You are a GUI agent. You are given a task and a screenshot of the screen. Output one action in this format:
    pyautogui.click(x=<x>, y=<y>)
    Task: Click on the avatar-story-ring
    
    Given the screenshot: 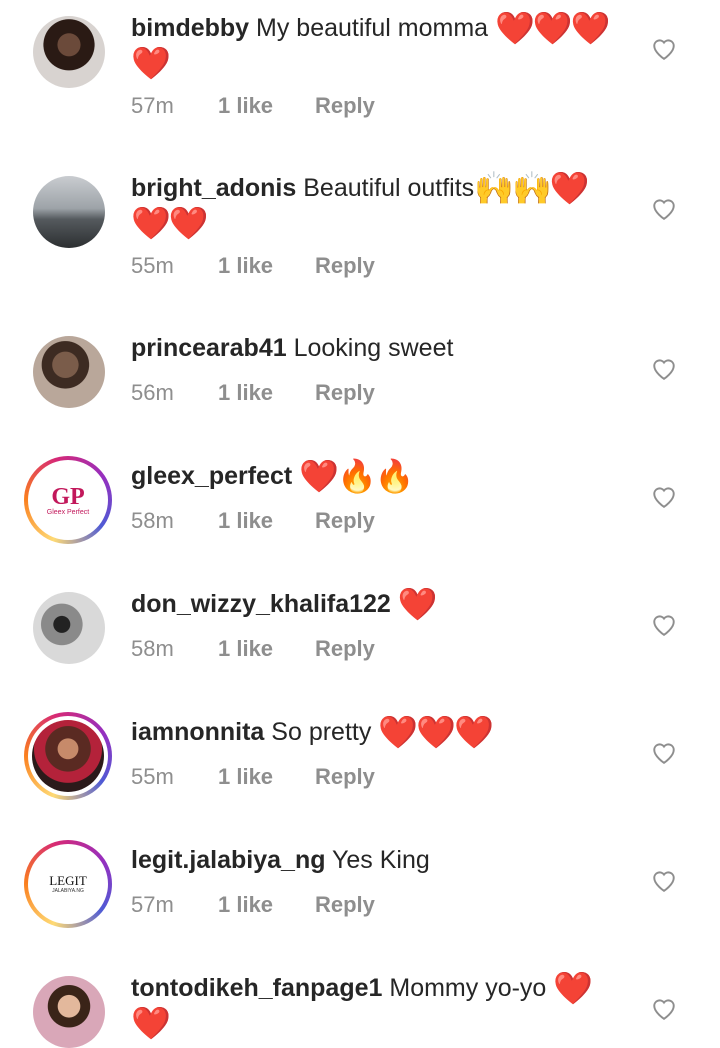 What is the action you would take?
    pyautogui.click(x=68, y=756)
    